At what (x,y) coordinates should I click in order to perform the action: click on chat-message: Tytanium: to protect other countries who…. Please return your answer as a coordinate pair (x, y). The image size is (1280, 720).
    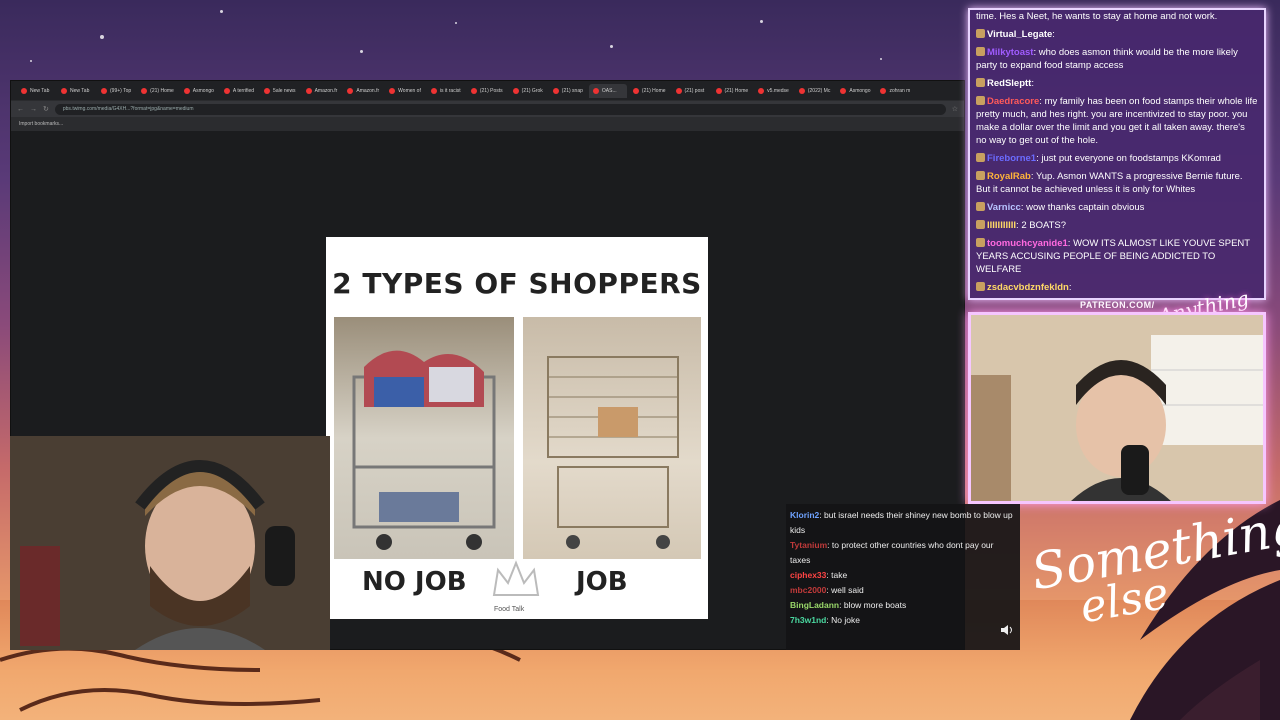
    Looking at the image, I should click on (892, 552).